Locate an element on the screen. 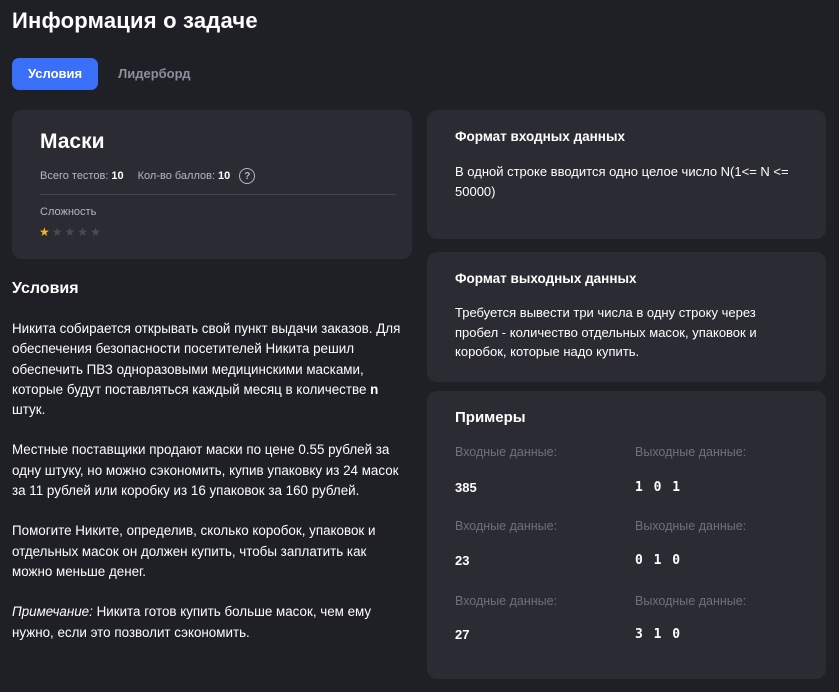 Image resolution: width=839 pixels, height=692 pixels. tab-leaderboard: Лидерборд is located at coordinates (154, 74).